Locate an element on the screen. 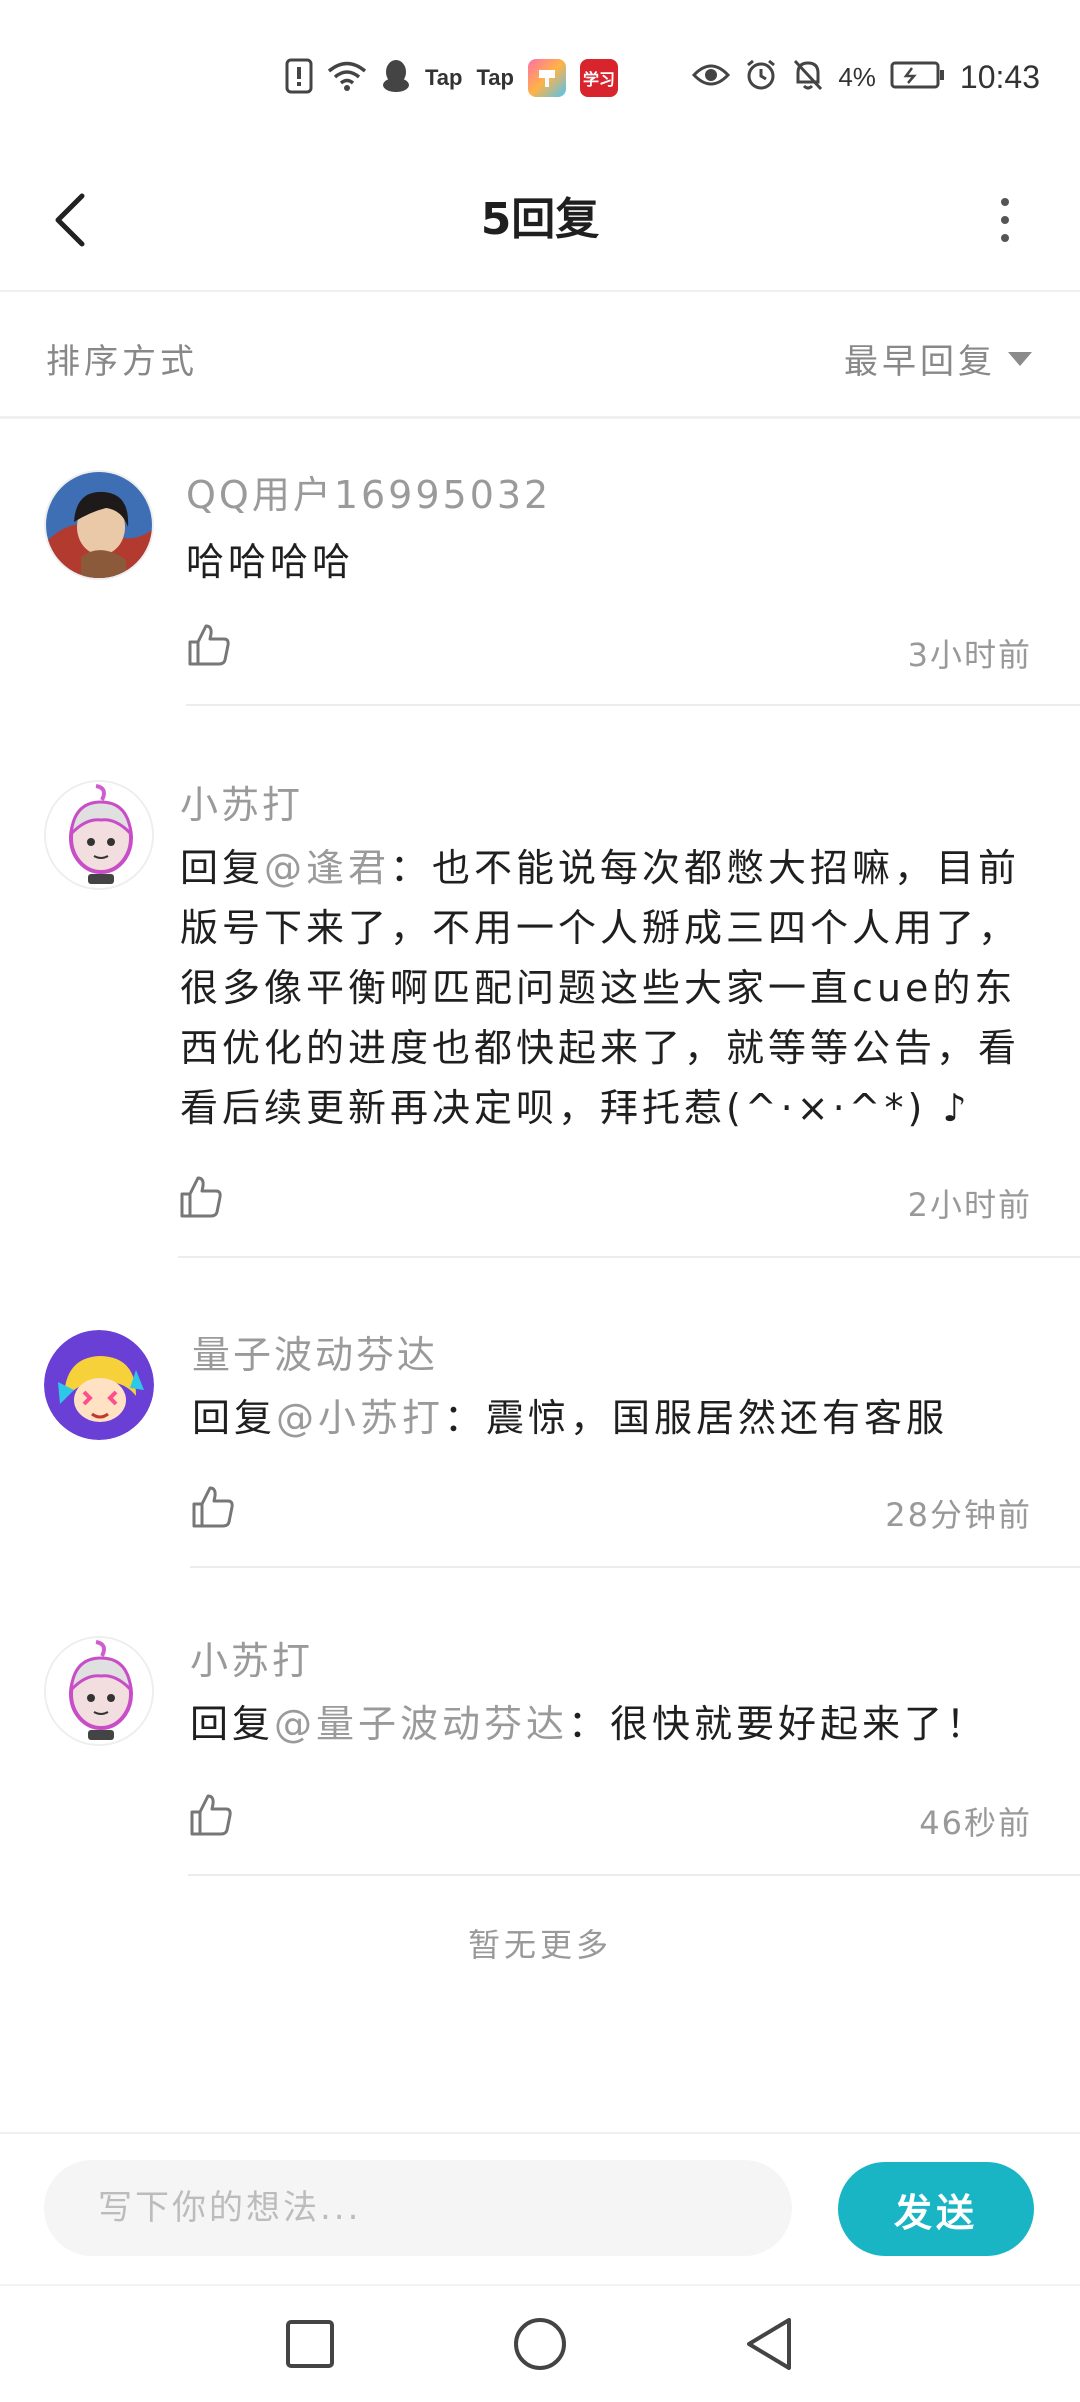  sim-alert-icon is located at coordinates (299, 78).